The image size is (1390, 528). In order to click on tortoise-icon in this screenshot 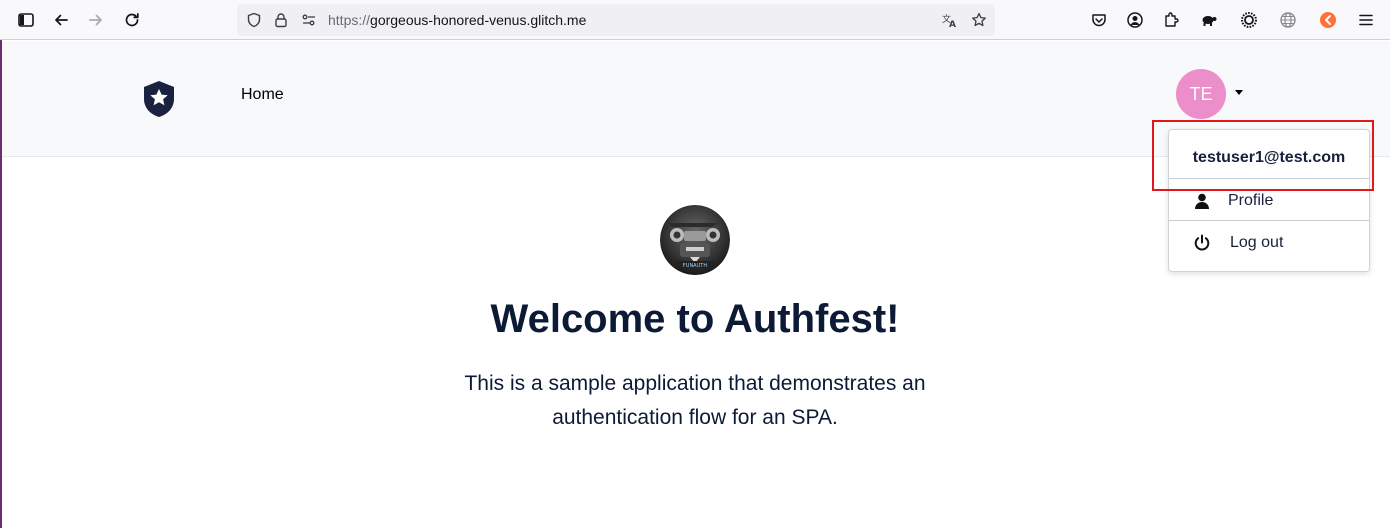, I will do `click(1209, 20)`.